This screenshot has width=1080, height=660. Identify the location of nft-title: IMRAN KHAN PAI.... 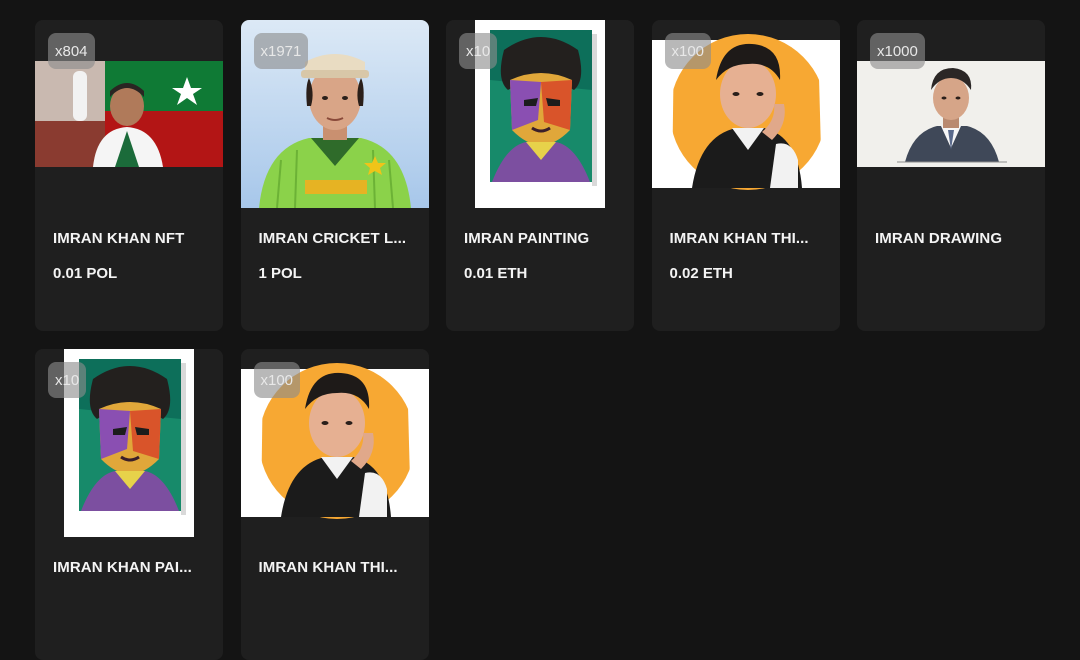
(122, 567).